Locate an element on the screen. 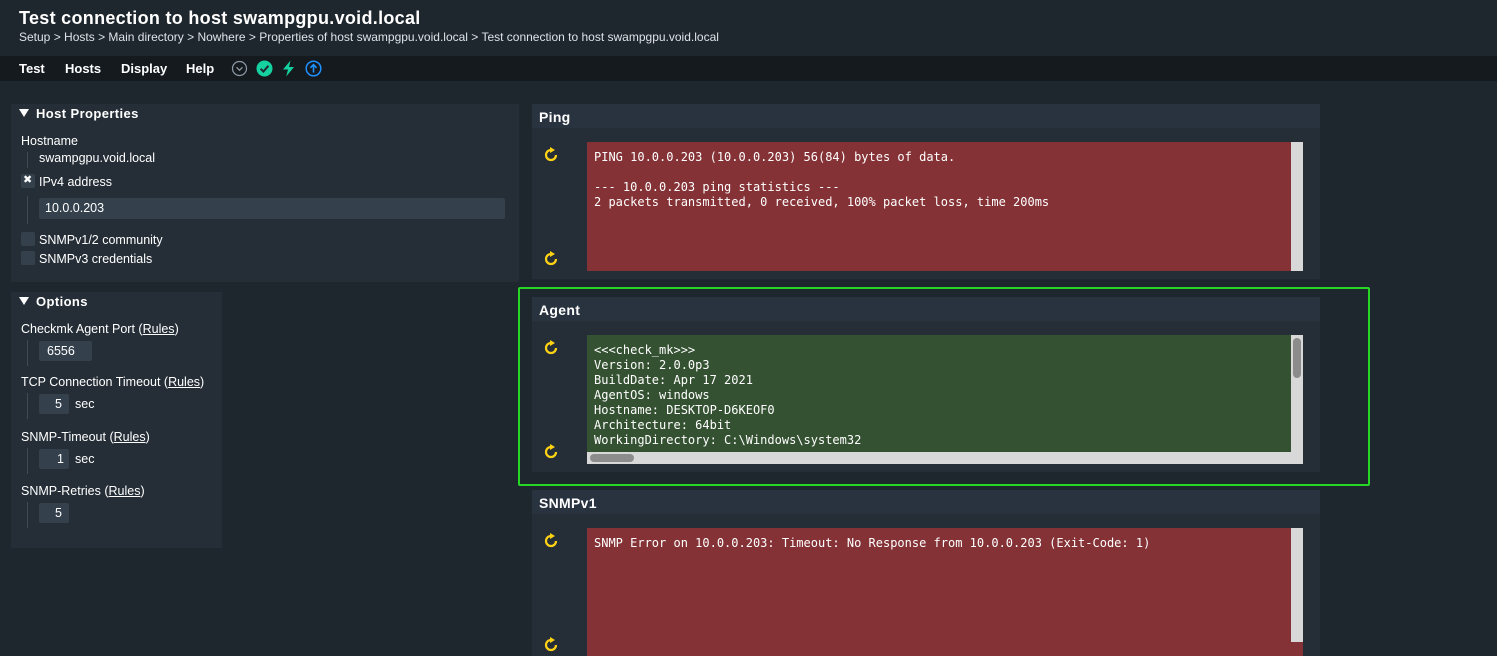  agent-port-field: 6556 is located at coordinates (65, 351).